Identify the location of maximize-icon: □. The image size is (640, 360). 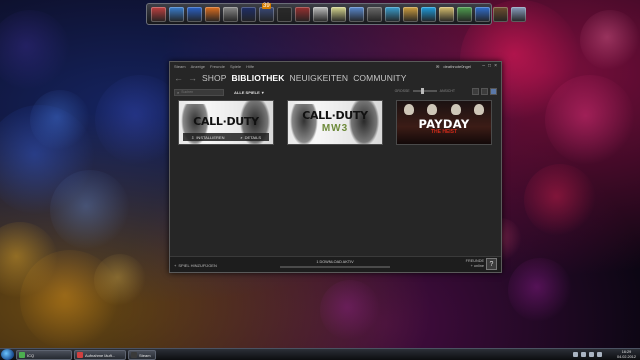
(489, 66).